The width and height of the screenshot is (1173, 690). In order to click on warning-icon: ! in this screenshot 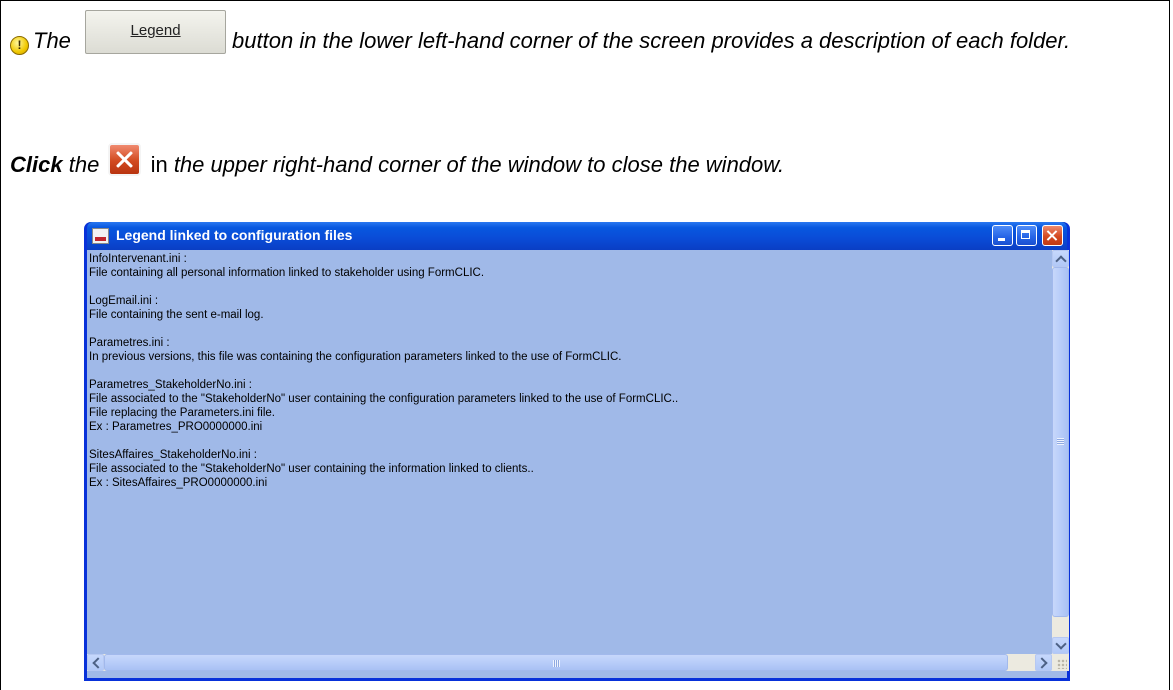, I will do `click(19, 45)`.